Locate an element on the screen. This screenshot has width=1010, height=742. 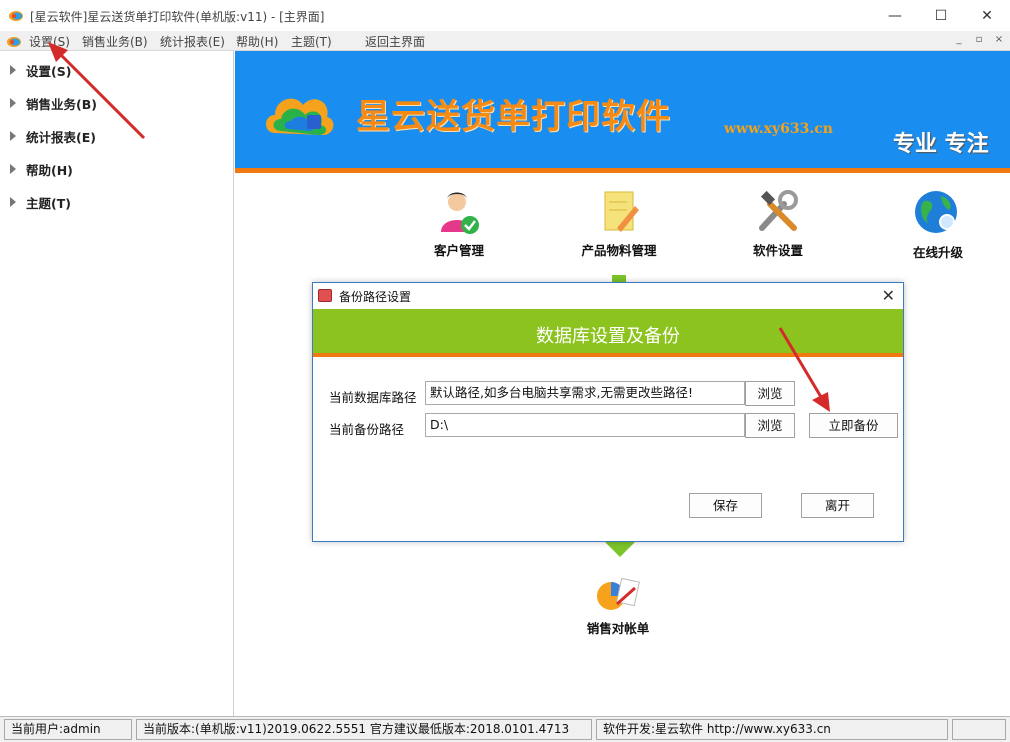
cloud-logo-icon is located at coordinates (300, 116).